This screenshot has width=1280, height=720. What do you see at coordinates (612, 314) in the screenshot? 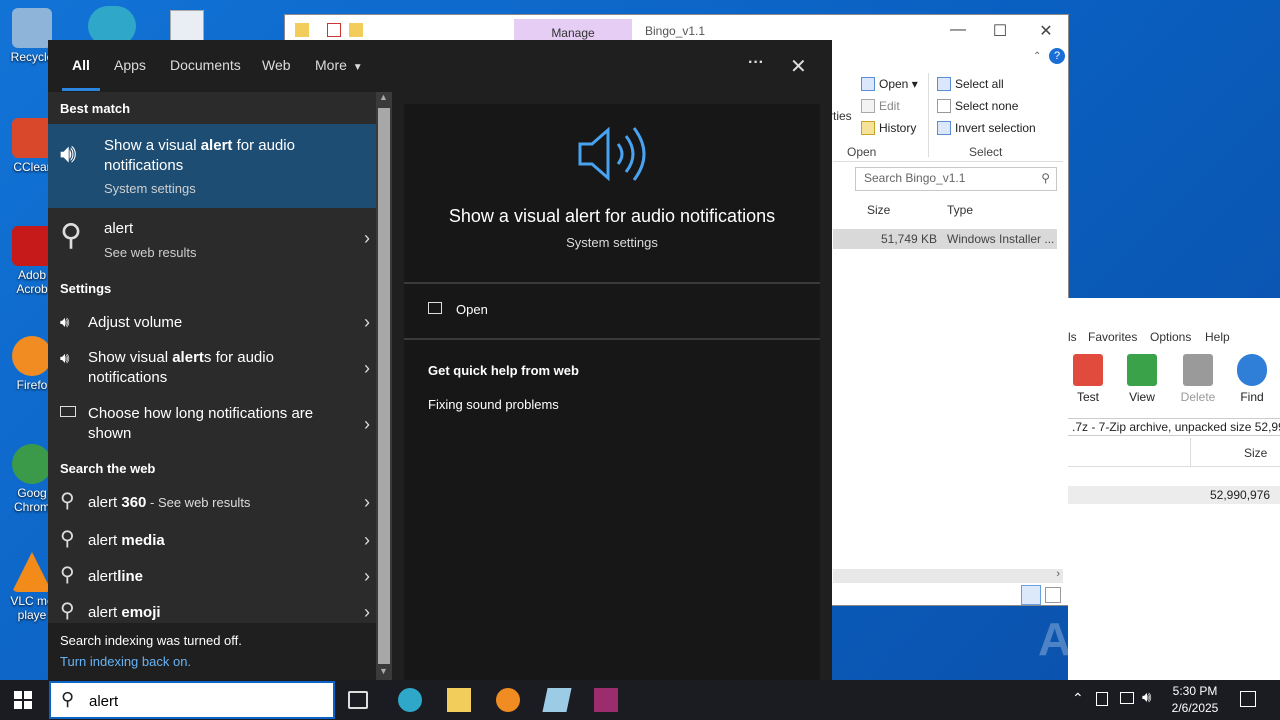
I see `open-action: Open` at bounding box center [612, 314].